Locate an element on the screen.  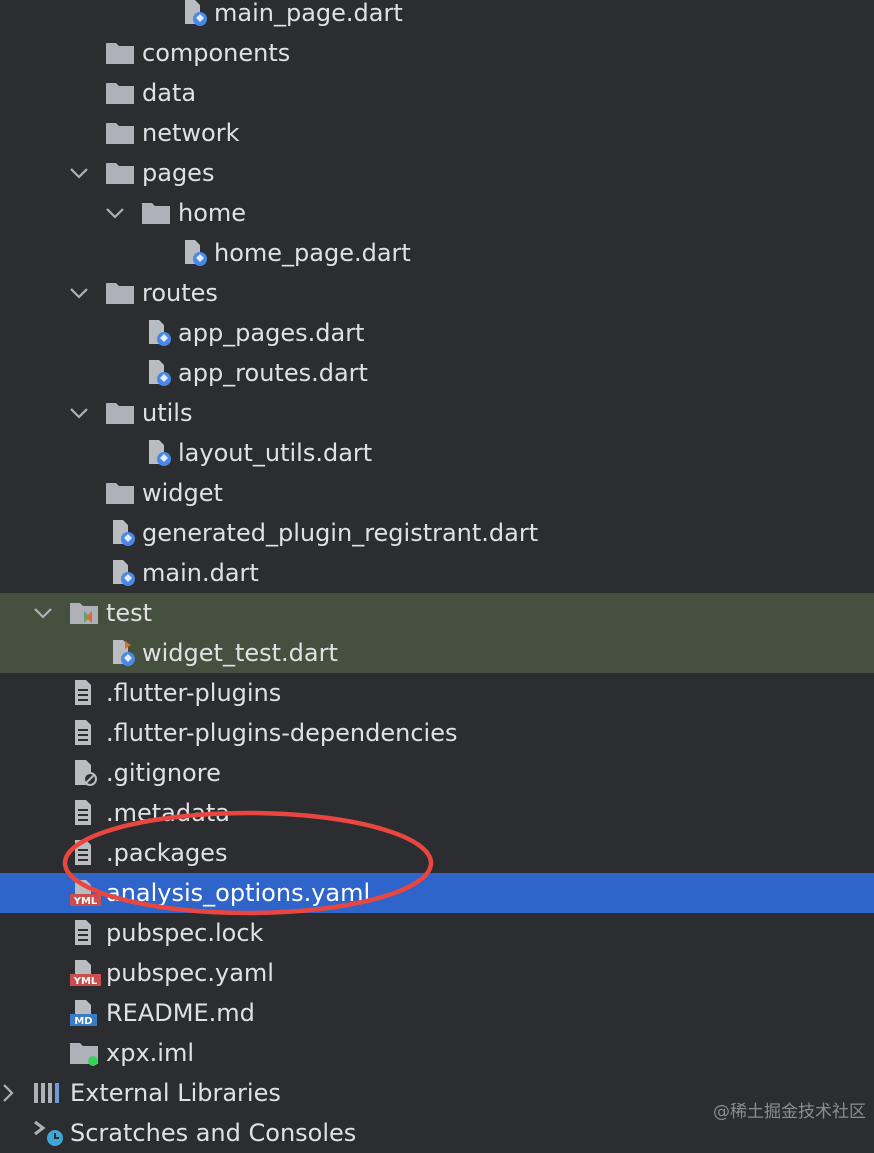
tree-item-xpx-iml: xpx.iml is located at coordinates (437, 1053).